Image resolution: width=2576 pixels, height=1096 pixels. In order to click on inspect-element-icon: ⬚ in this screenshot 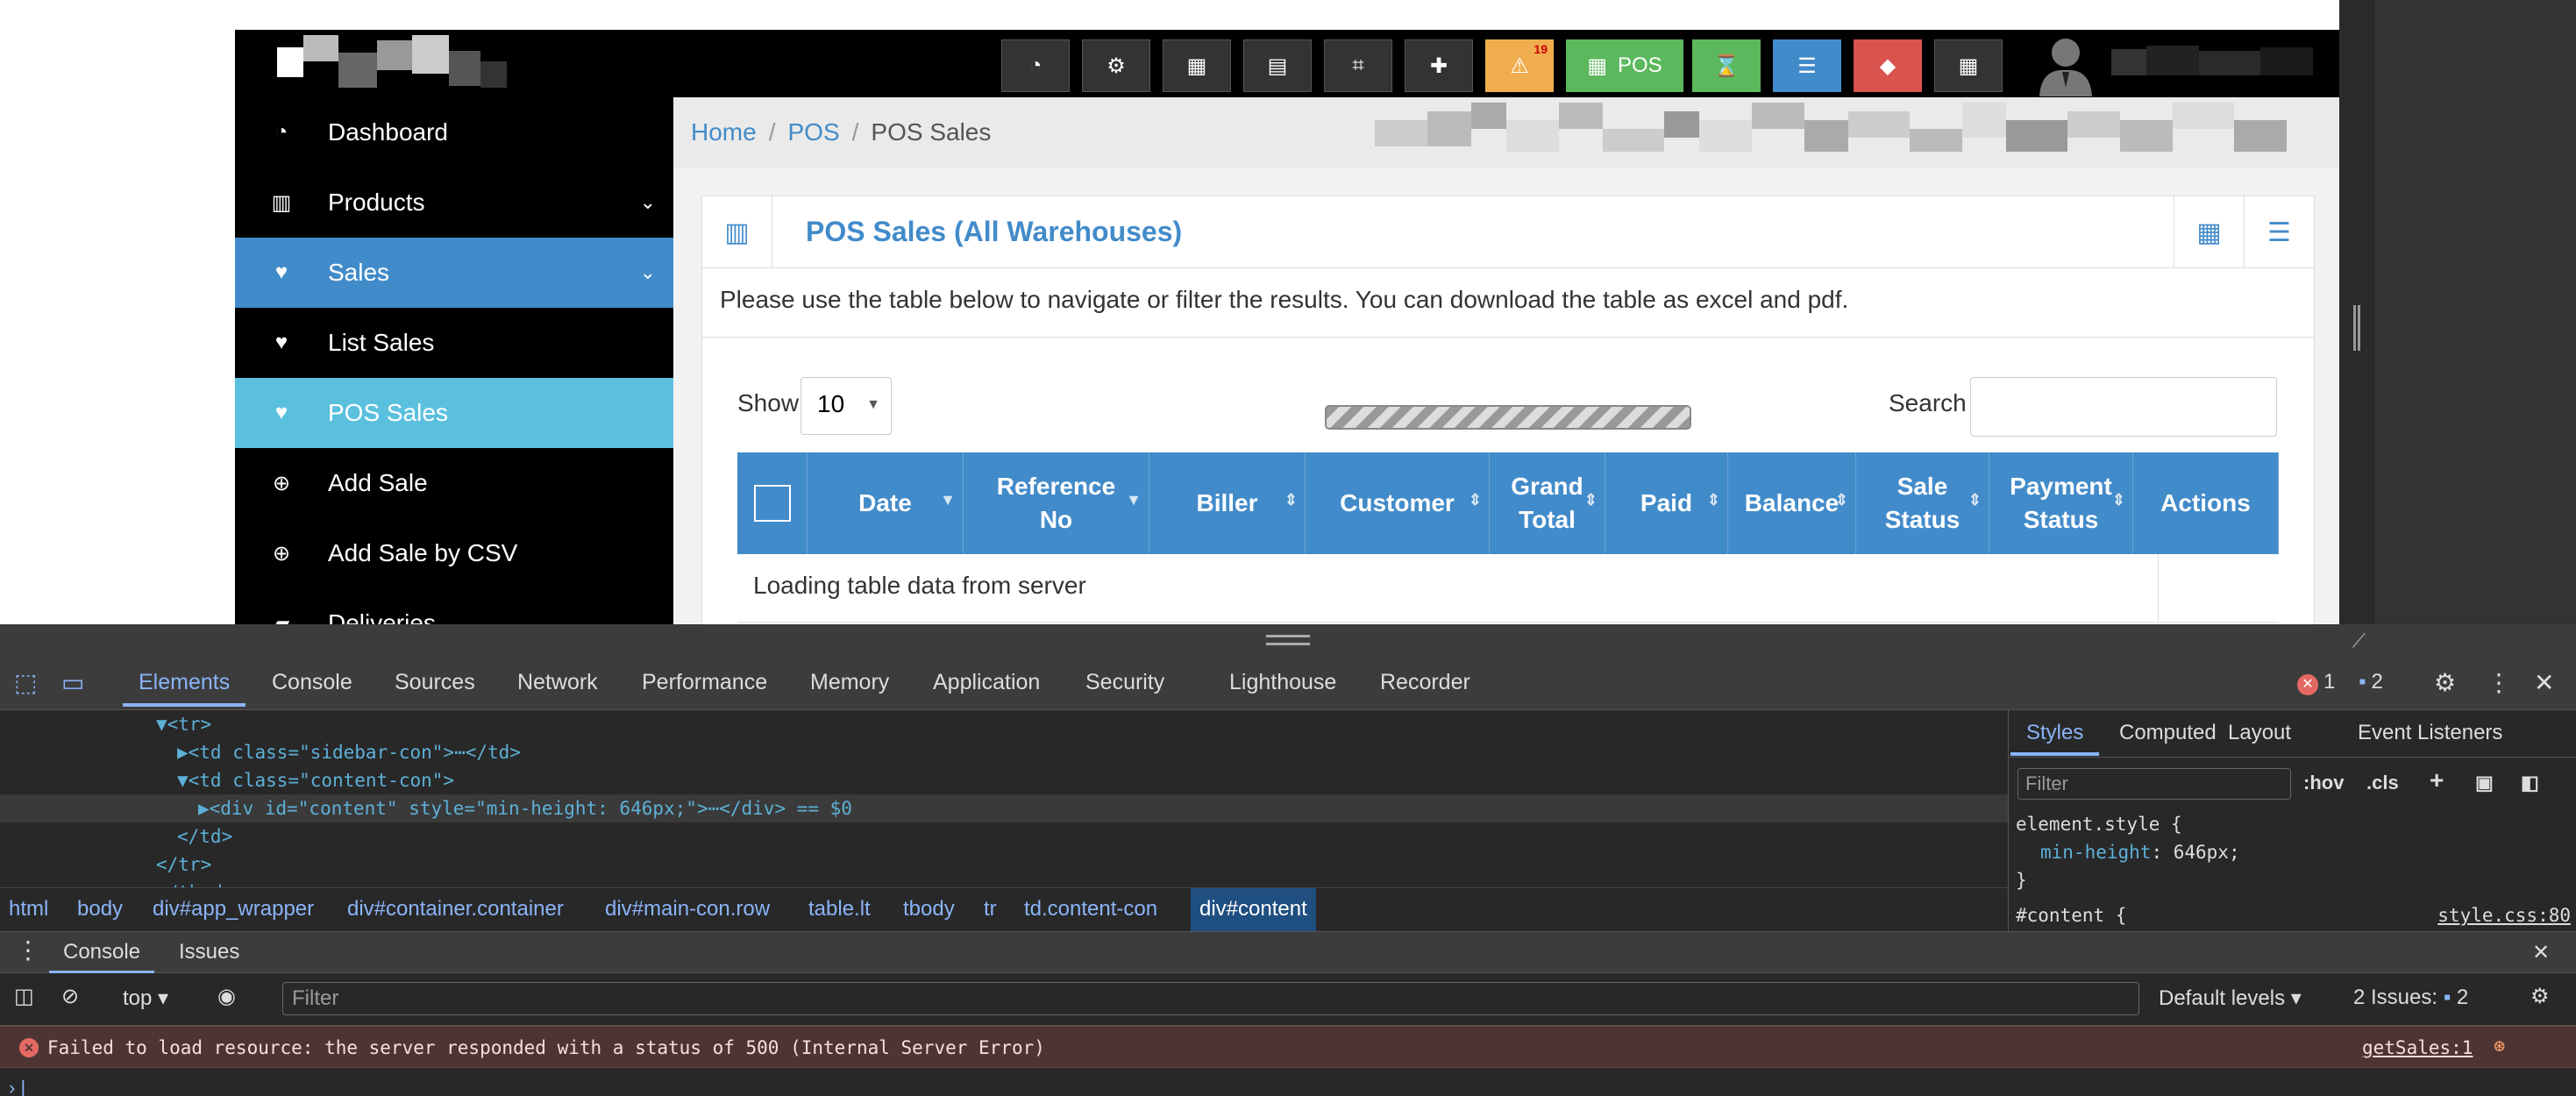, I will do `click(25, 682)`.